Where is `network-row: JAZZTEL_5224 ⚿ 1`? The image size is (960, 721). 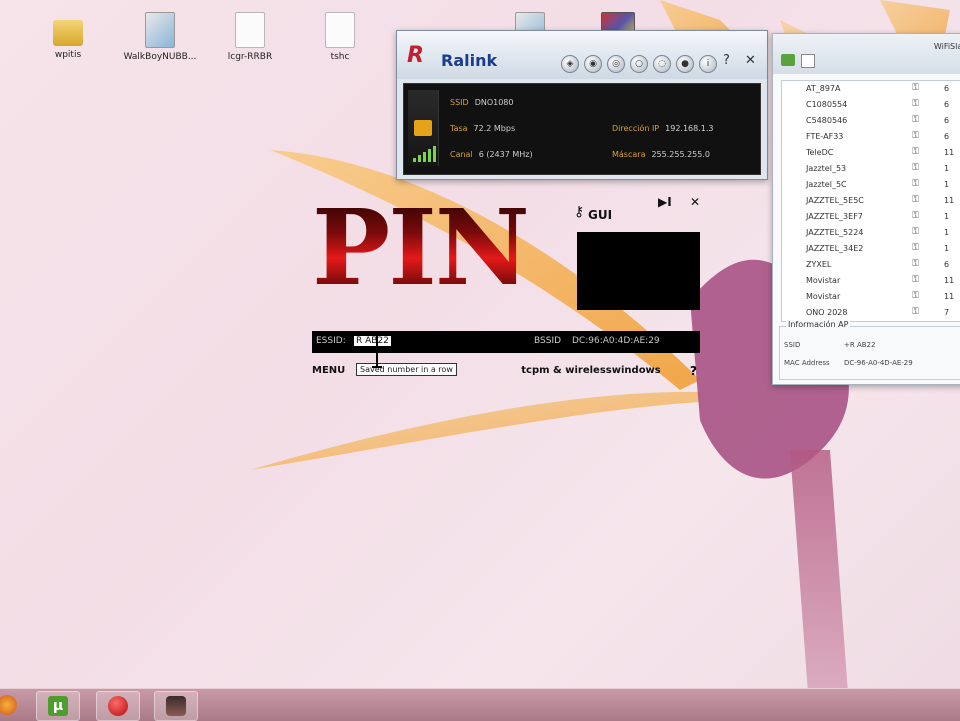 network-row: JAZZTEL_5224 ⚿ 1 is located at coordinates (871, 233).